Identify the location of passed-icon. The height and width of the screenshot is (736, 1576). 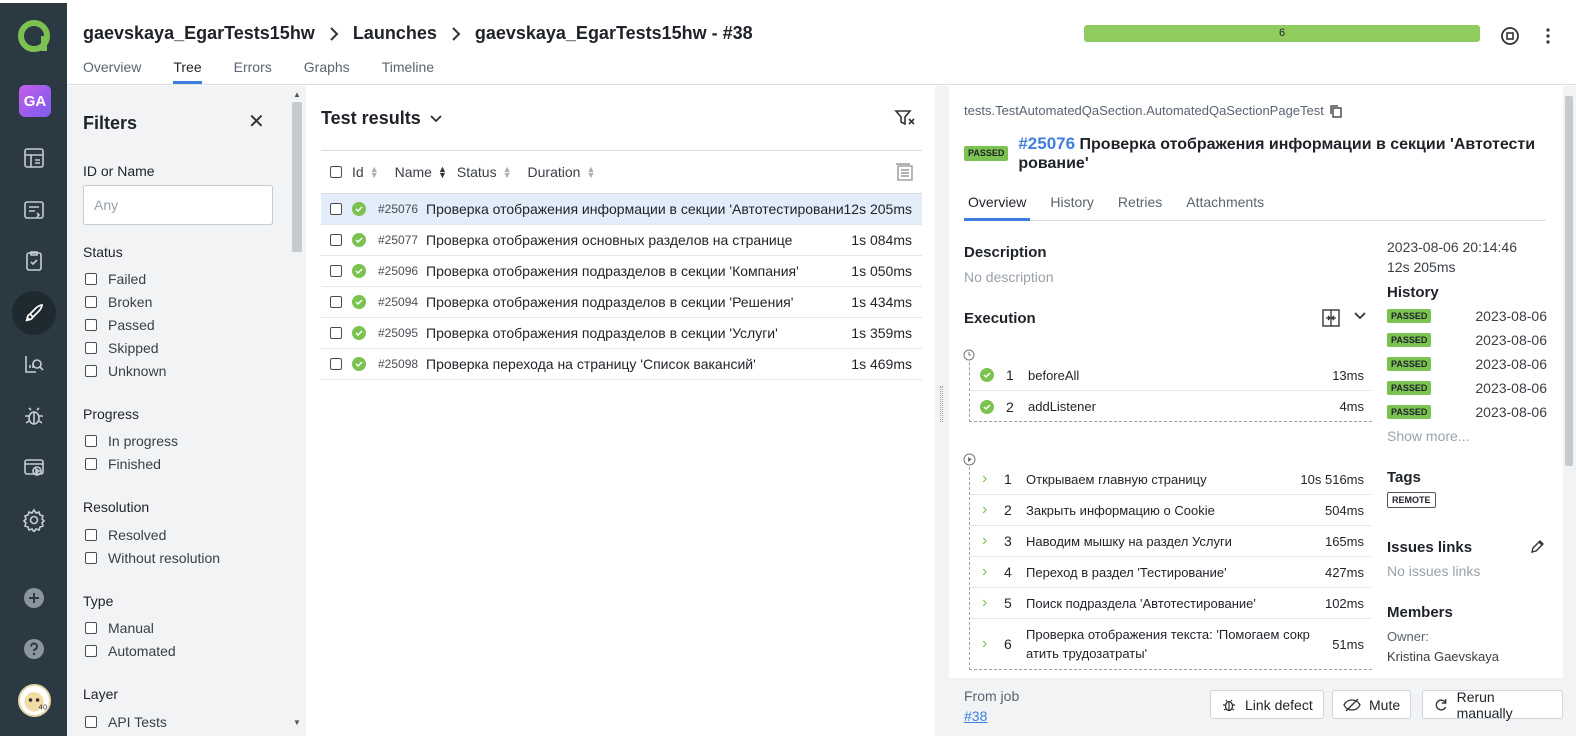
(359, 333).